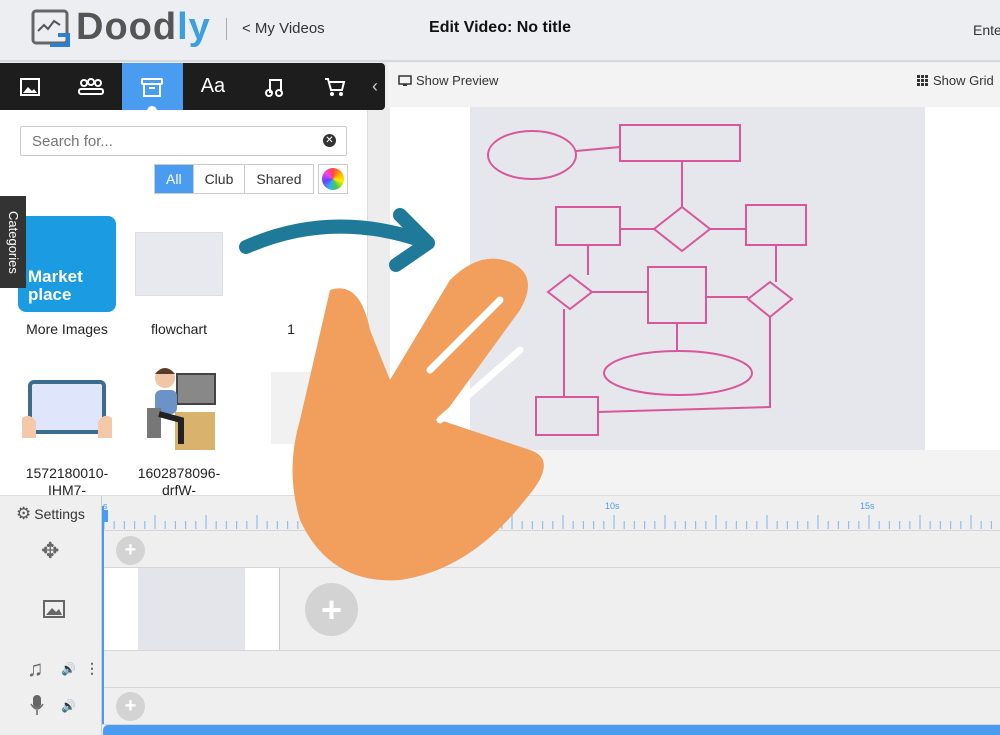 This screenshot has height=735, width=1000. I want to click on image-track-icon, so click(54, 609).